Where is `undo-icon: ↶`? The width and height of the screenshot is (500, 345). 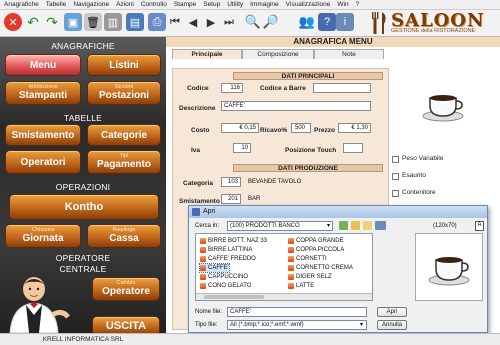
undo-icon: ↶ is located at coordinates (33, 22).